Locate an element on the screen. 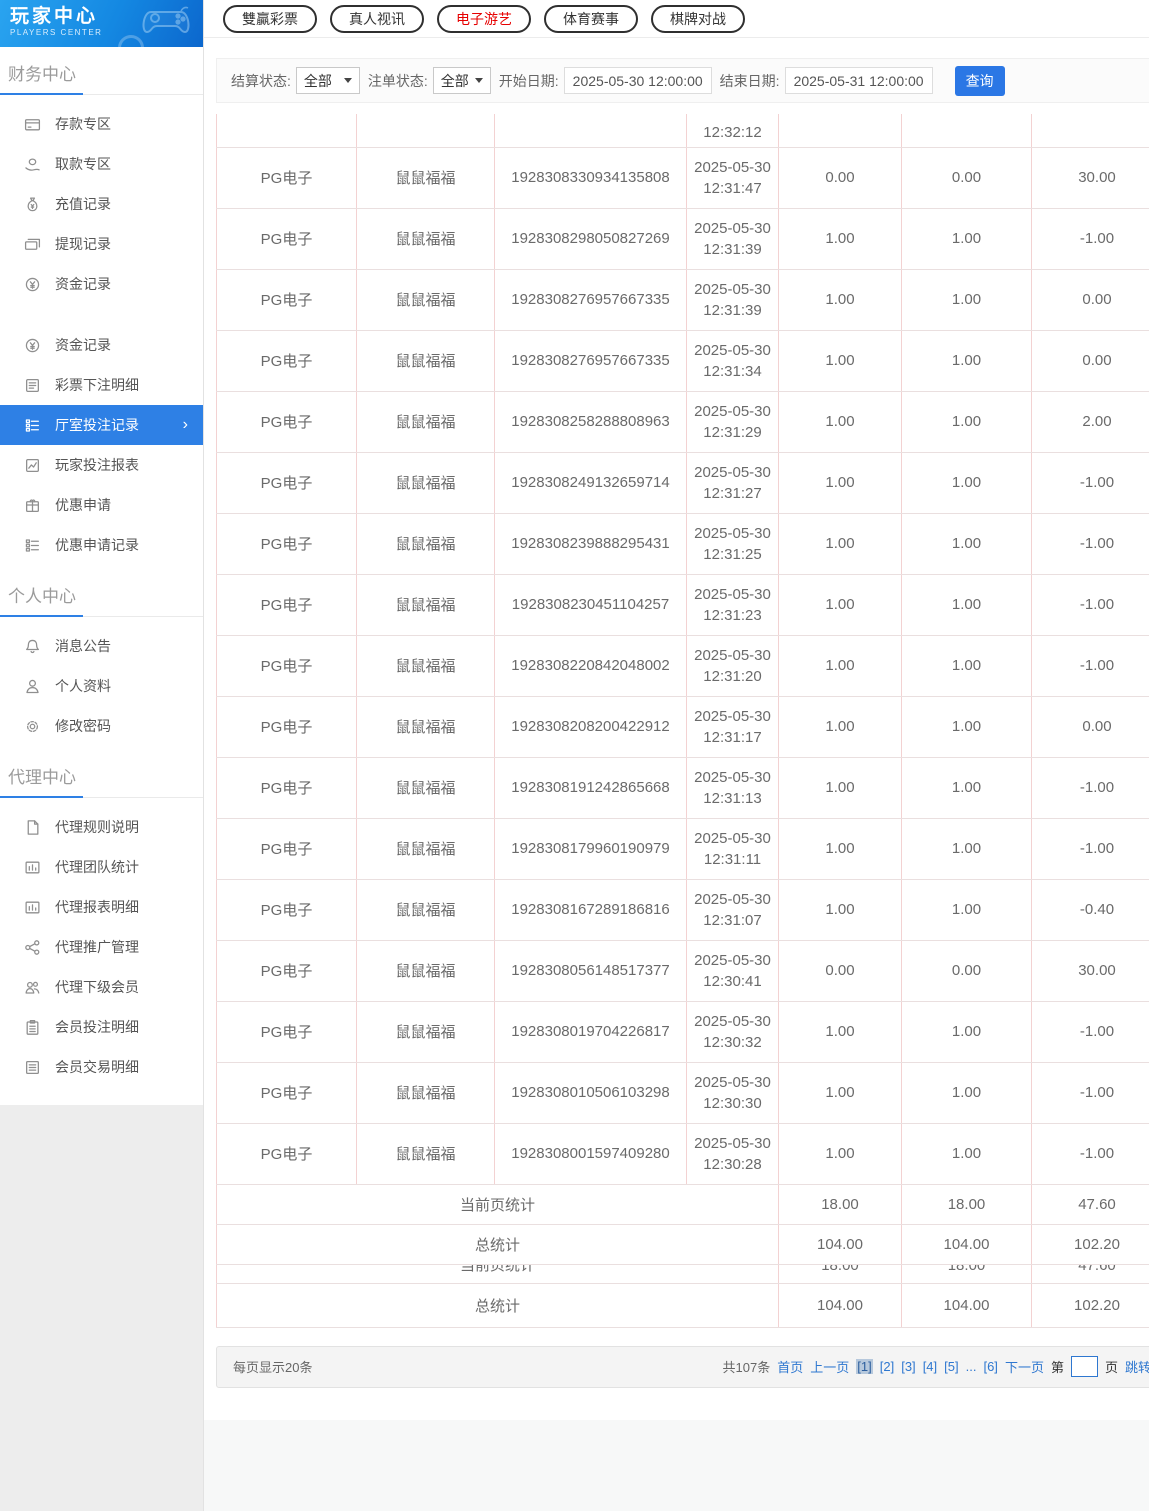 This screenshot has width=1149, height=1511. sidebar-item-promo-apply: 优惠申请 is located at coordinates (101, 505).